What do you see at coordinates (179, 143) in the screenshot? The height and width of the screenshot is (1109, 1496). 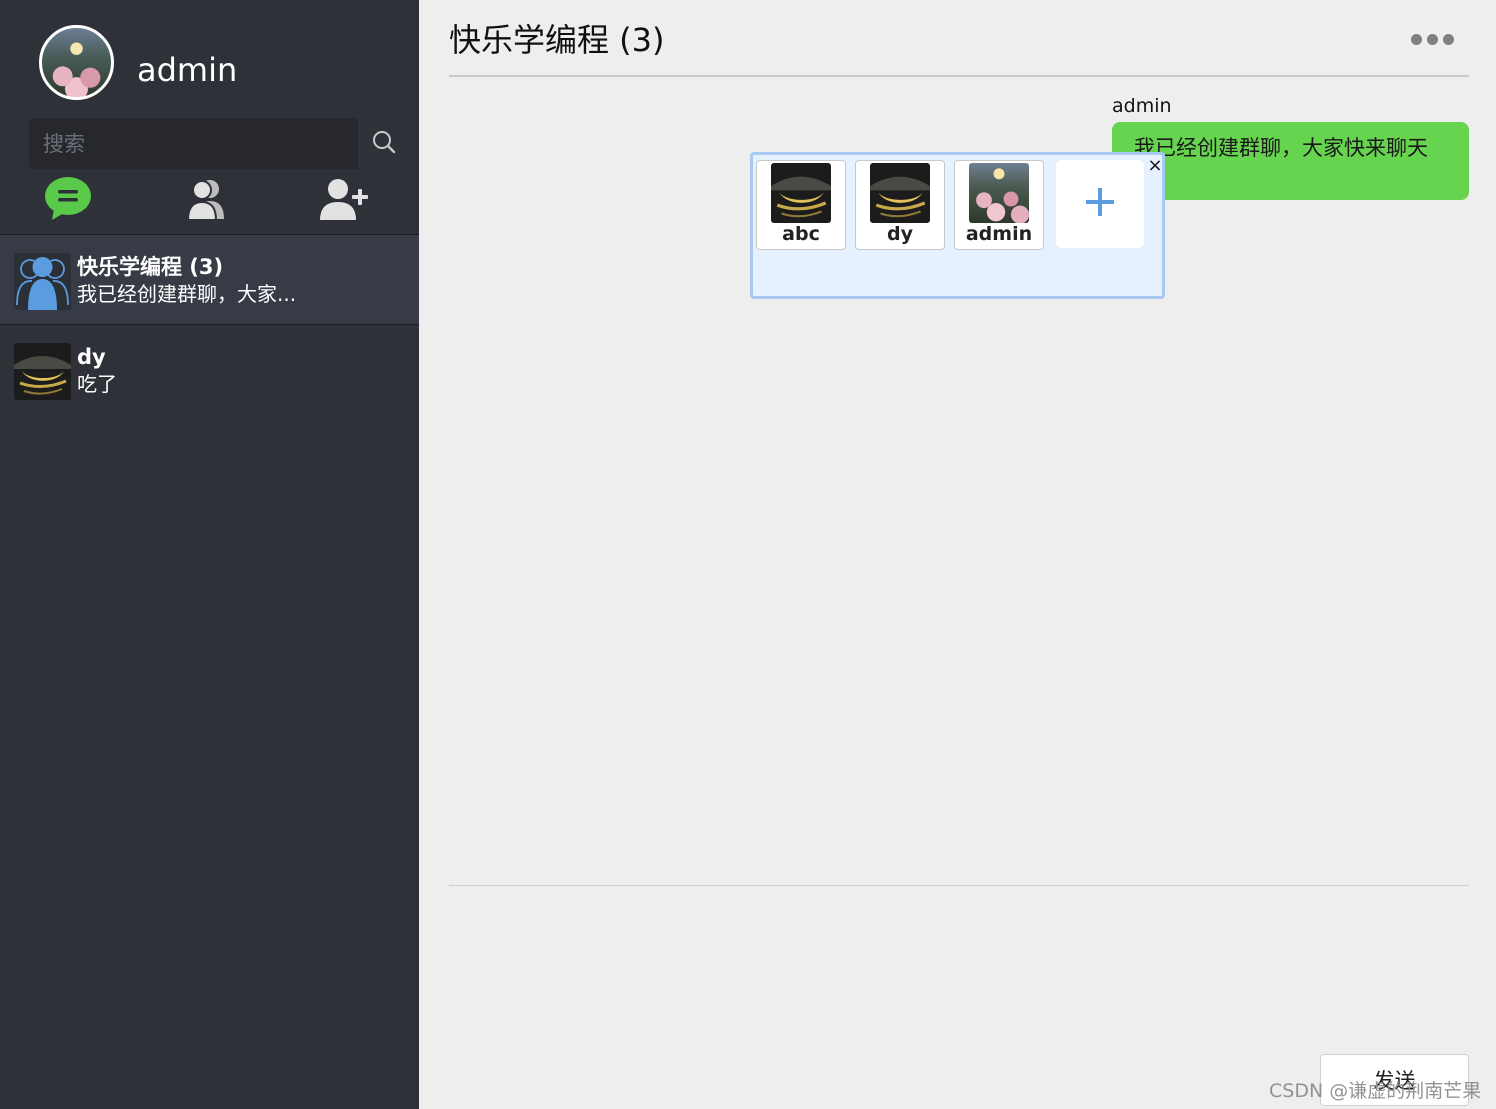 I see `search-input` at bounding box center [179, 143].